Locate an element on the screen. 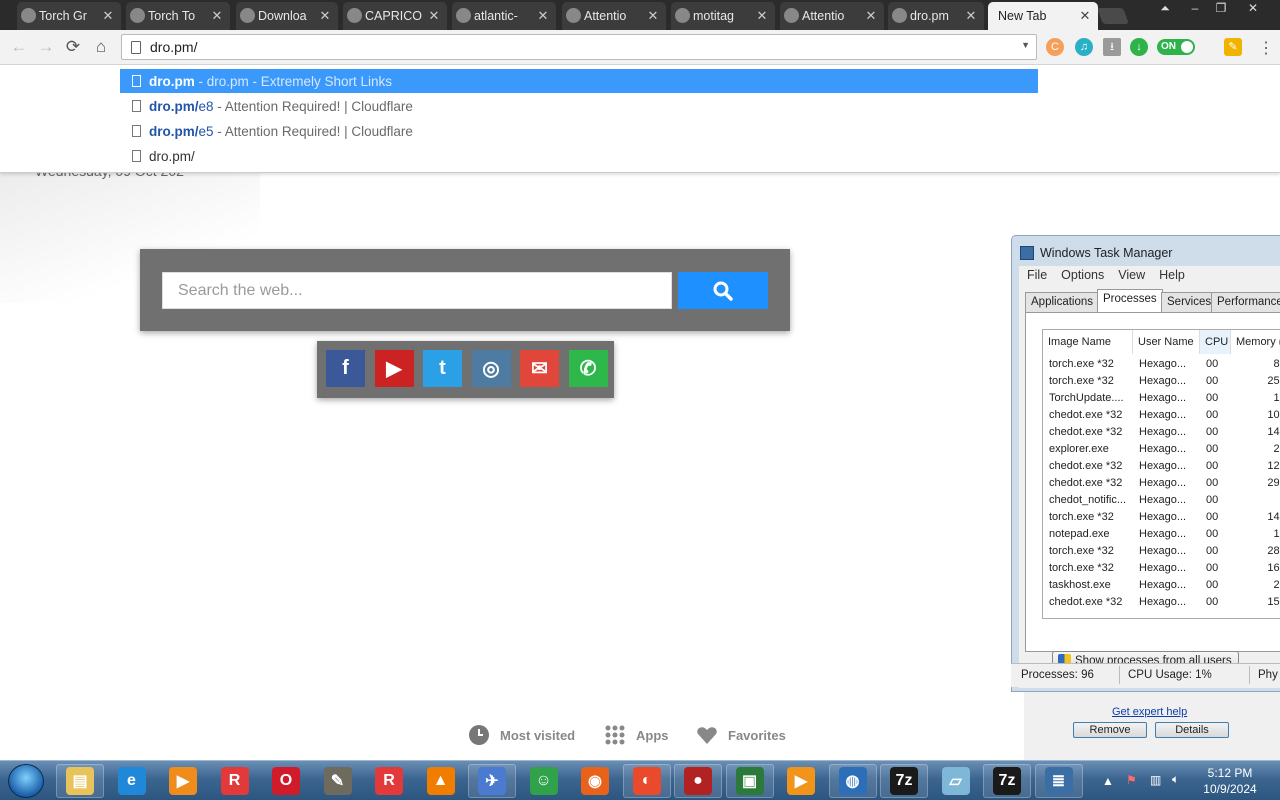 The width and height of the screenshot is (1280, 800). process-cell: 16,792 is located at coordinates (1255, 568).